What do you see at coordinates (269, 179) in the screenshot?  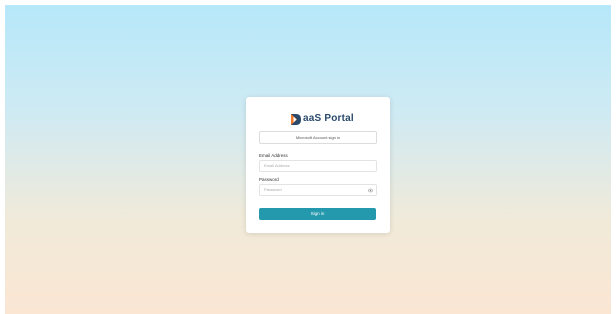 I see `password-label: Password` at bounding box center [269, 179].